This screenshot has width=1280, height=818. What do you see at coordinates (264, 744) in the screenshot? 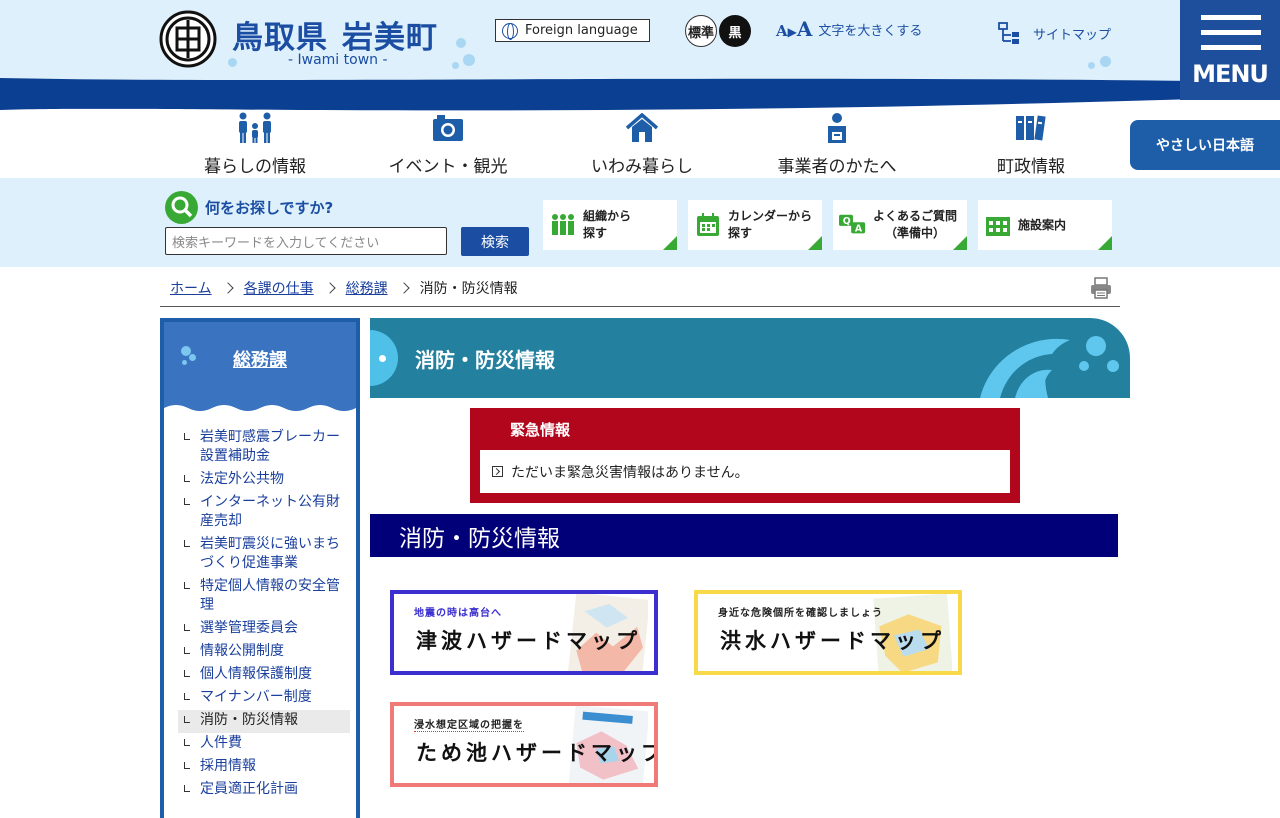
I see `sidebar-item: 人件費` at bounding box center [264, 744].